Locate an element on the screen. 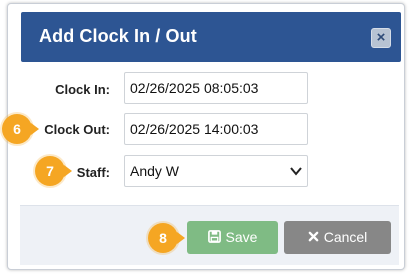 This screenshot has width=417, height=277. chevron-down-icon is located at coordinates (296, 171).